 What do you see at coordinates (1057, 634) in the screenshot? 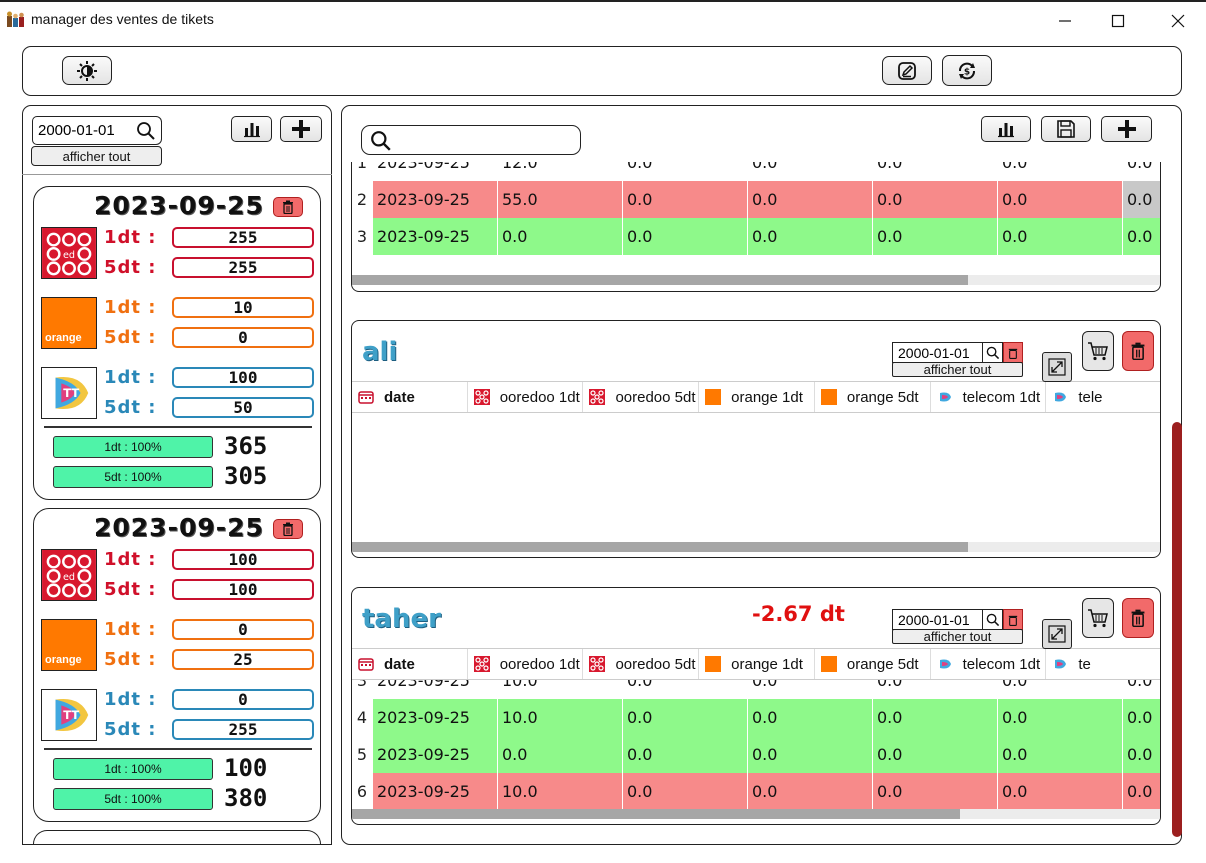
I see `taher-expand-button` at bounding box center [1057, 634].